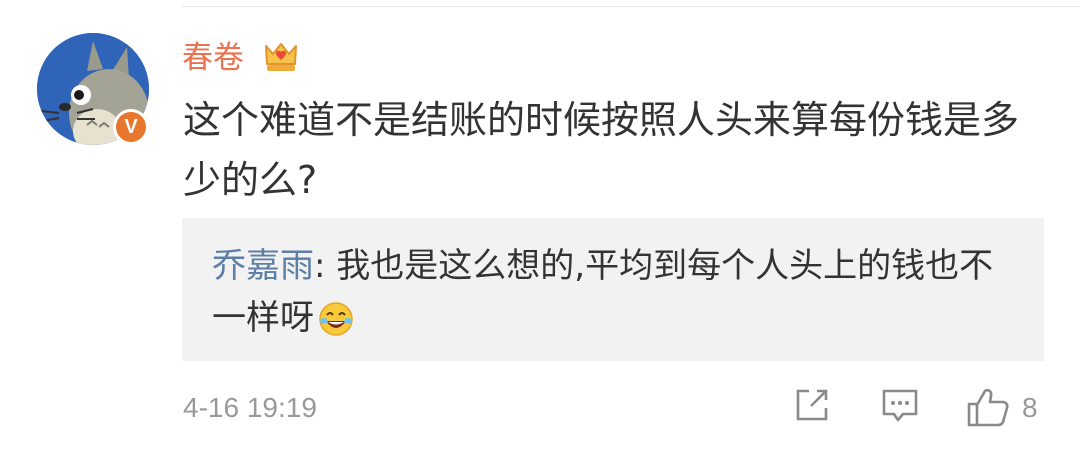 Image resolution: width=1080 pixels, height=450 pixels. What do you see at coordinates (812, 405) in the screenshot?
I see `share-icon` at bounding box center [812, 405].